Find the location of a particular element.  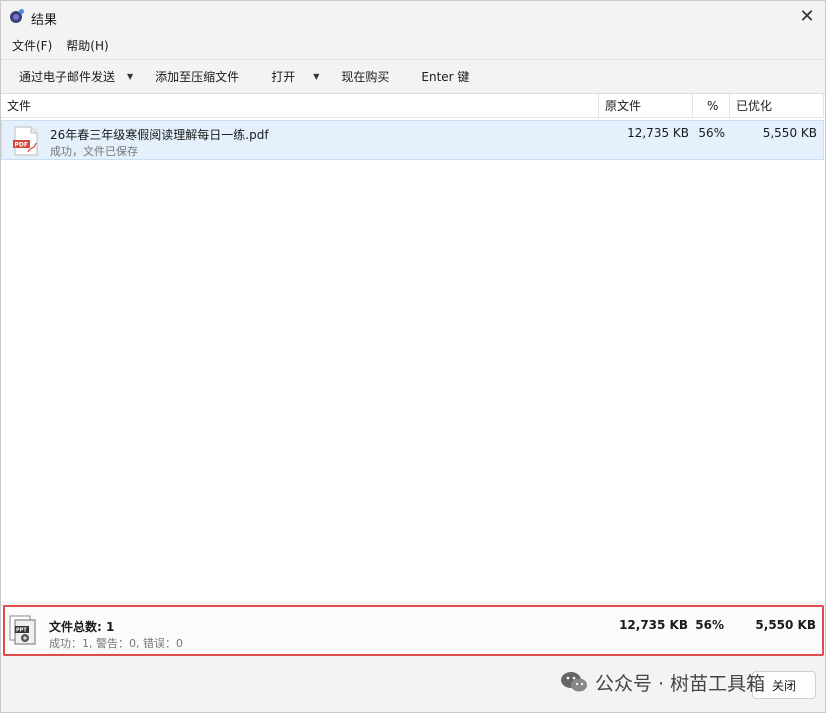

percent-value: 56% is located at coordinates (711, 133).